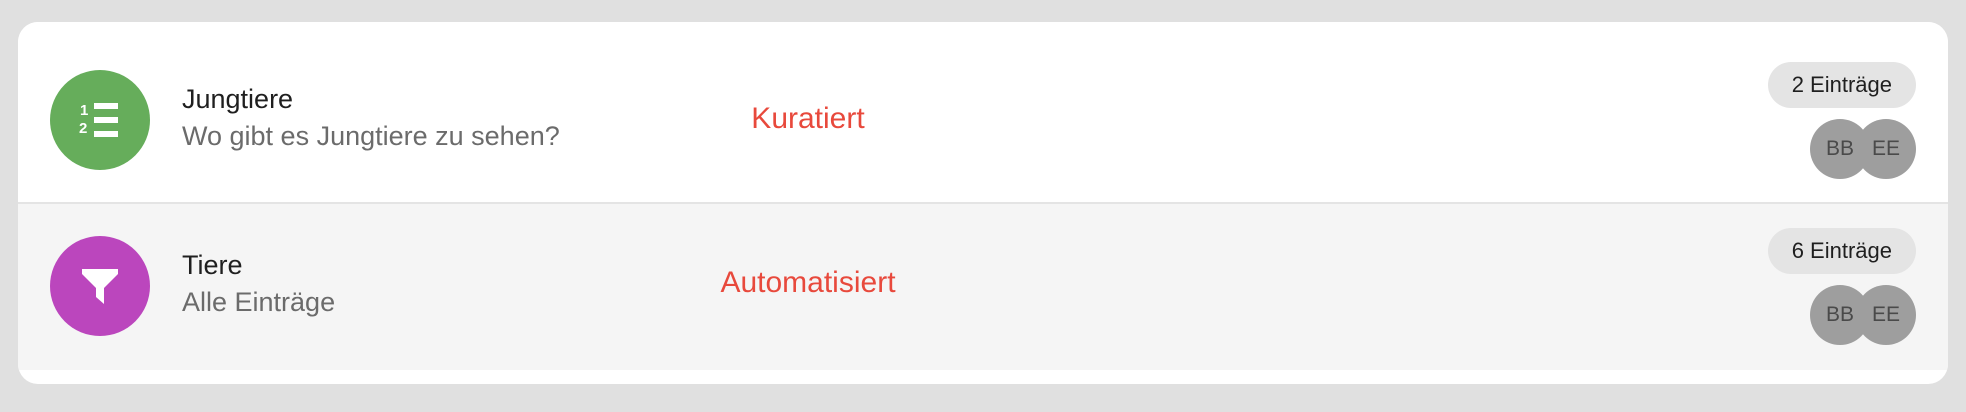 This screenshot has height=412, width=1966. I want to click on svg-text: 2, so click(83, 128).